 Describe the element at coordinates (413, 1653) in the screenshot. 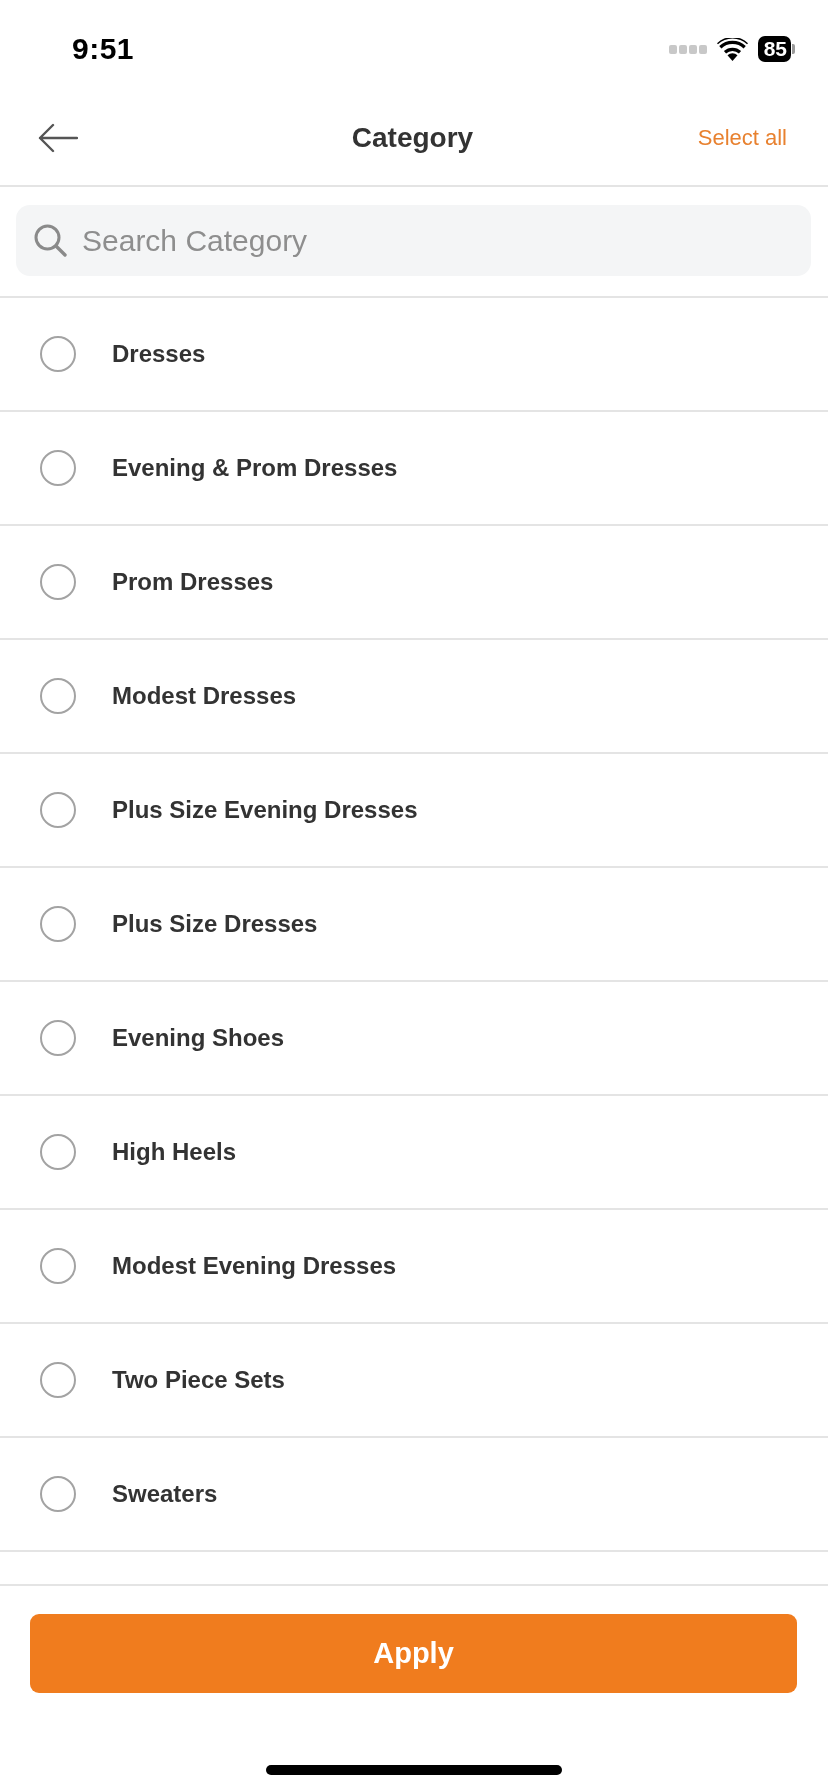

I see `apply-button: Apply` at that location.